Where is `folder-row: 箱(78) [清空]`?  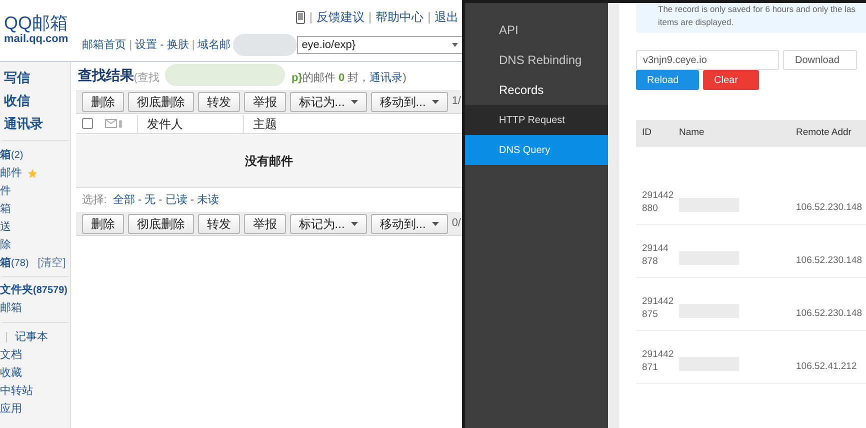 folder-row: 箱(78) [清空] is located at coordinates (35, 263).